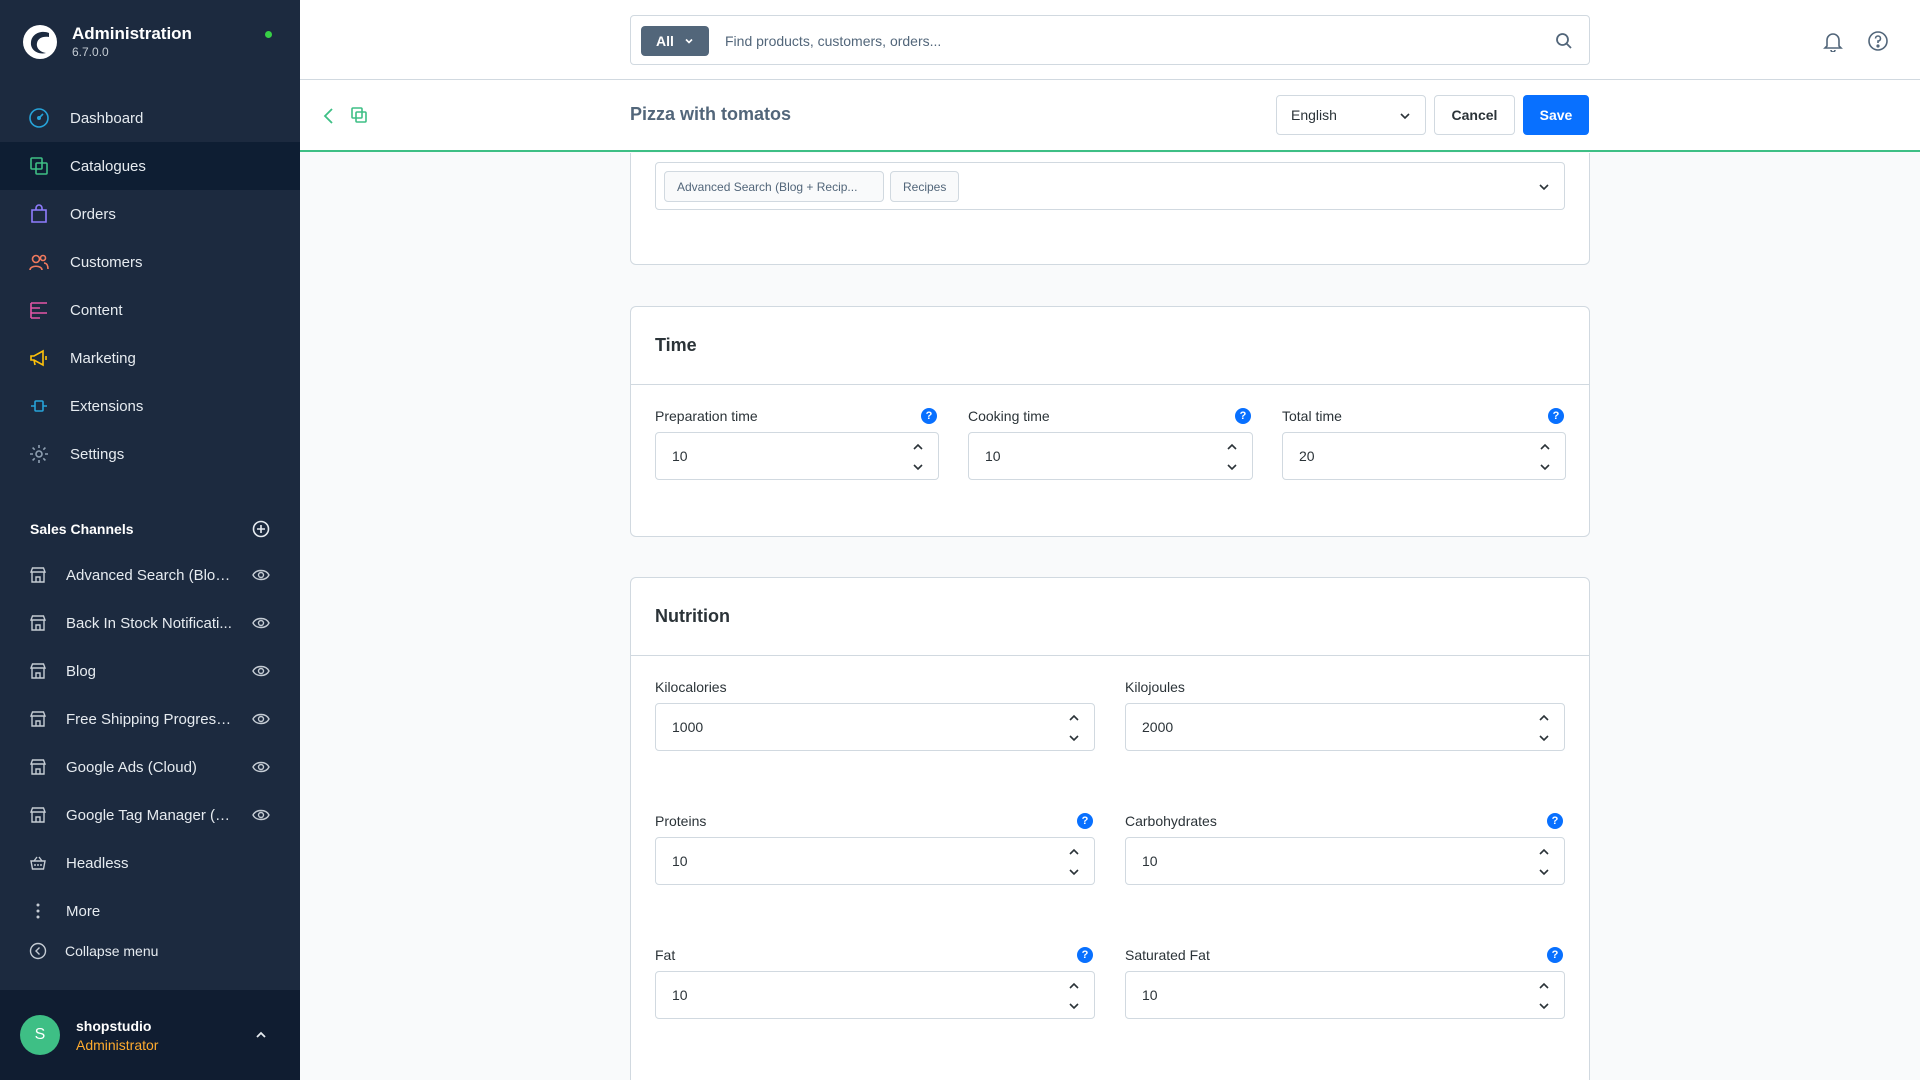 This screenshot has height=1080, width=1920. I want to click on sales-channel-more: More, so click(150, 911).